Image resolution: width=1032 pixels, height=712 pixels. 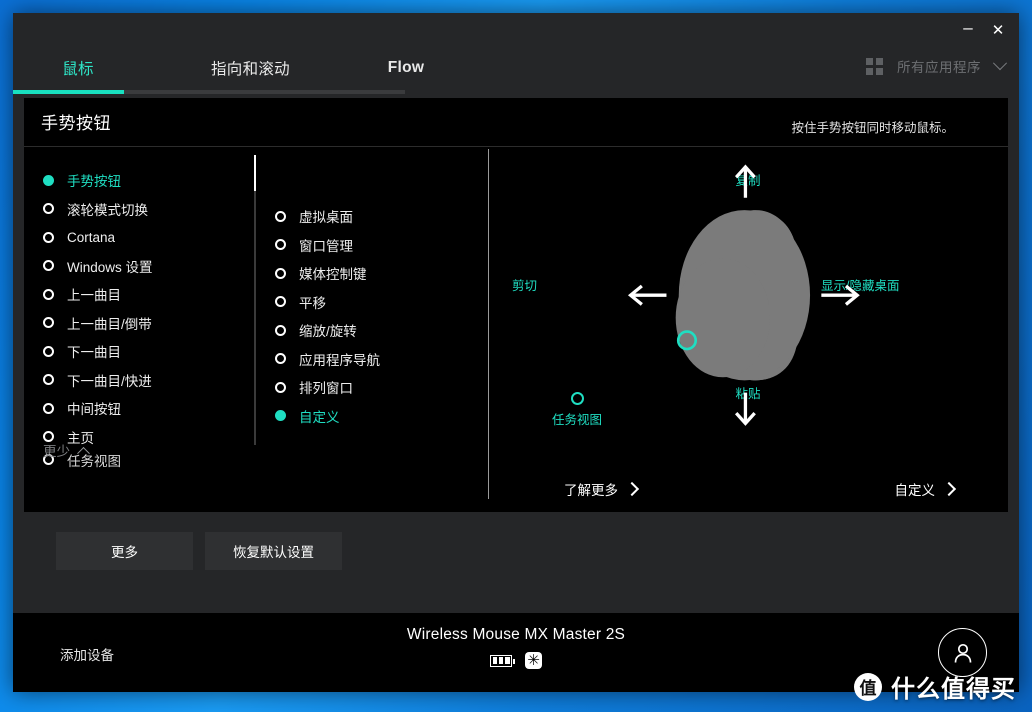 I want to click on close-button: ✕, so click(x=998, y=31).